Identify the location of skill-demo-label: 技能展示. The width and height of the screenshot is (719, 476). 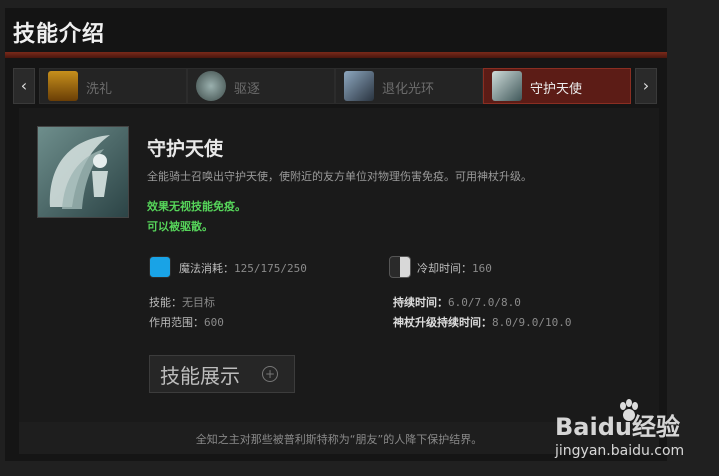
(200, 376).